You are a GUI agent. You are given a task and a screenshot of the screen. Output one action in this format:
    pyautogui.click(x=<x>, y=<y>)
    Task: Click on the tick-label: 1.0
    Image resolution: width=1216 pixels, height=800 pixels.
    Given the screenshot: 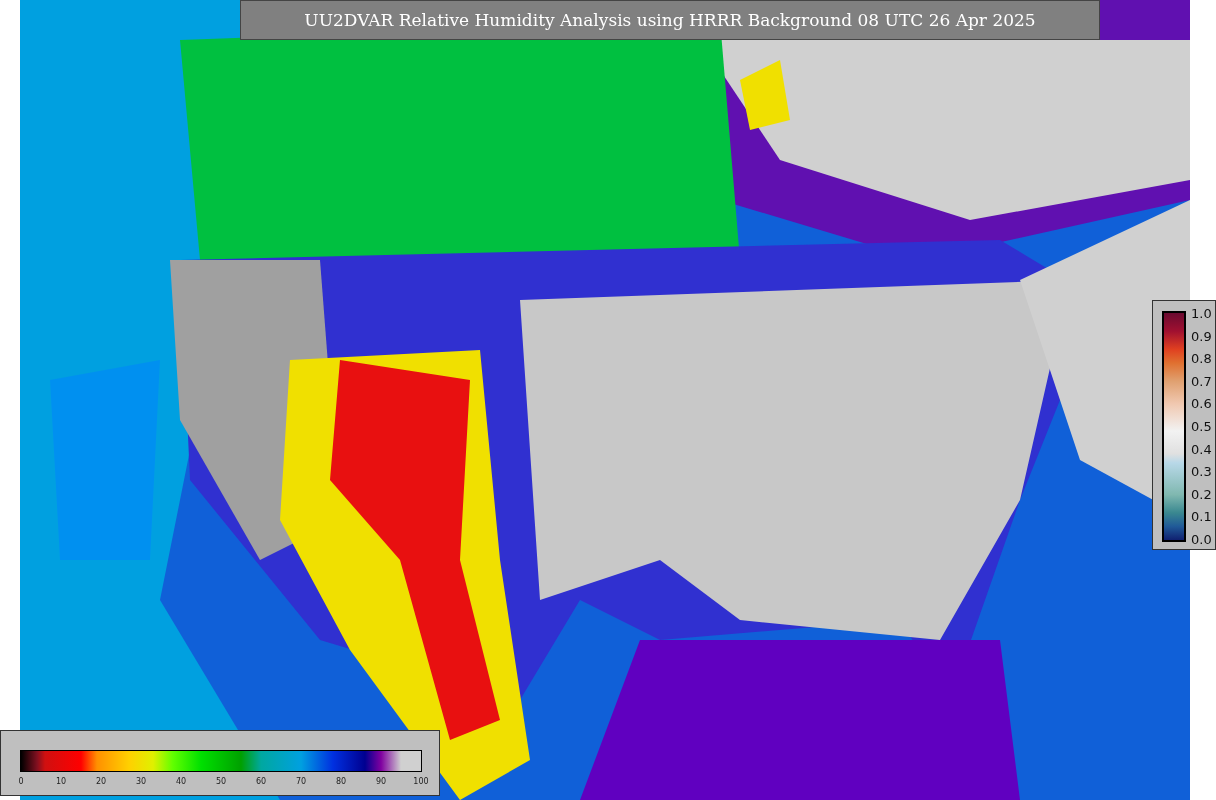 What is the action you would take?
    pyautogui.click(x=1201, y=313)
    